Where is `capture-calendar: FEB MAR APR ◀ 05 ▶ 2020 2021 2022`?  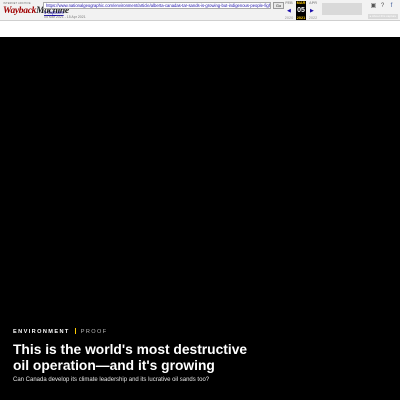
capture-calendar: FEB MAR APR ◀ 05 ▶ 2020 2021 2022 is located at coordinates (301, 10).